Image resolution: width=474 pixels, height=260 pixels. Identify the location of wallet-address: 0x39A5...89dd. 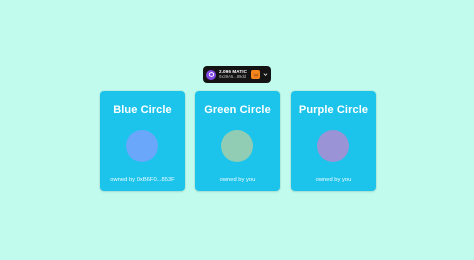
(233, 77).